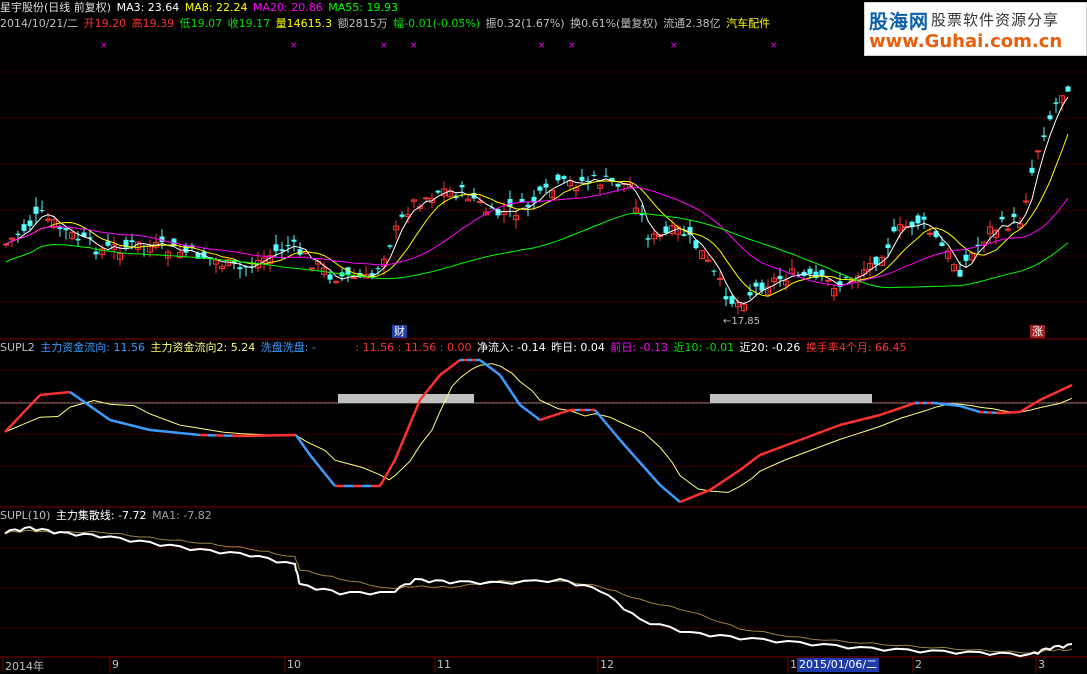  What do you see at coordinates (444, 664) in the screenshot?
I see `axis-label: 11` at bounding box center [444, 664].